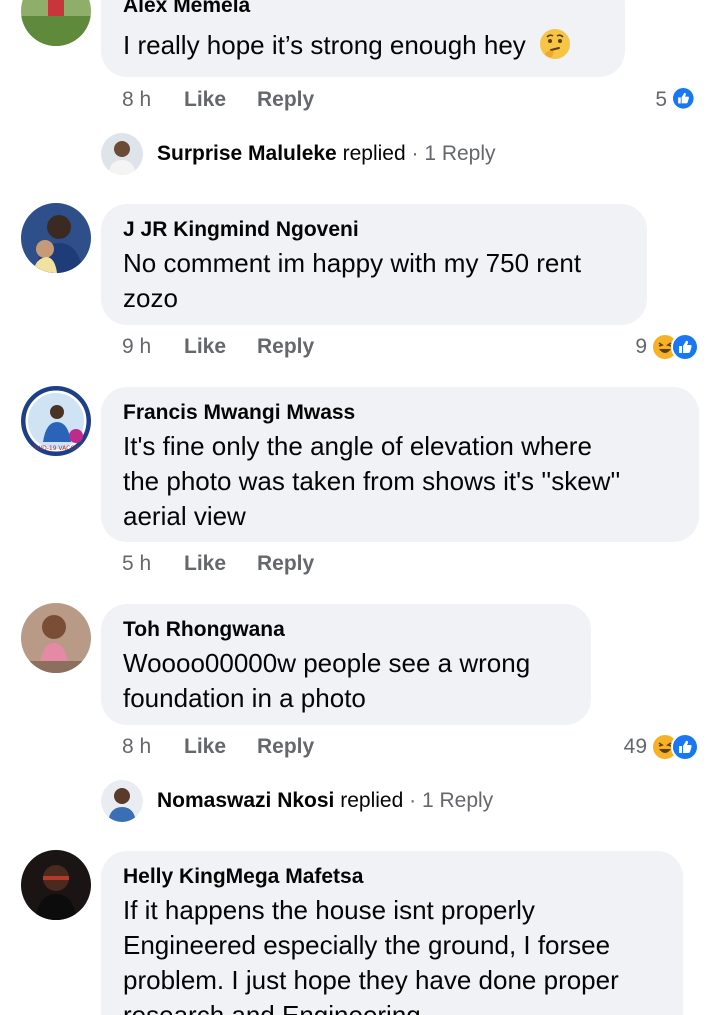  I want to click on reaction-count: 9, so click(641, 346).